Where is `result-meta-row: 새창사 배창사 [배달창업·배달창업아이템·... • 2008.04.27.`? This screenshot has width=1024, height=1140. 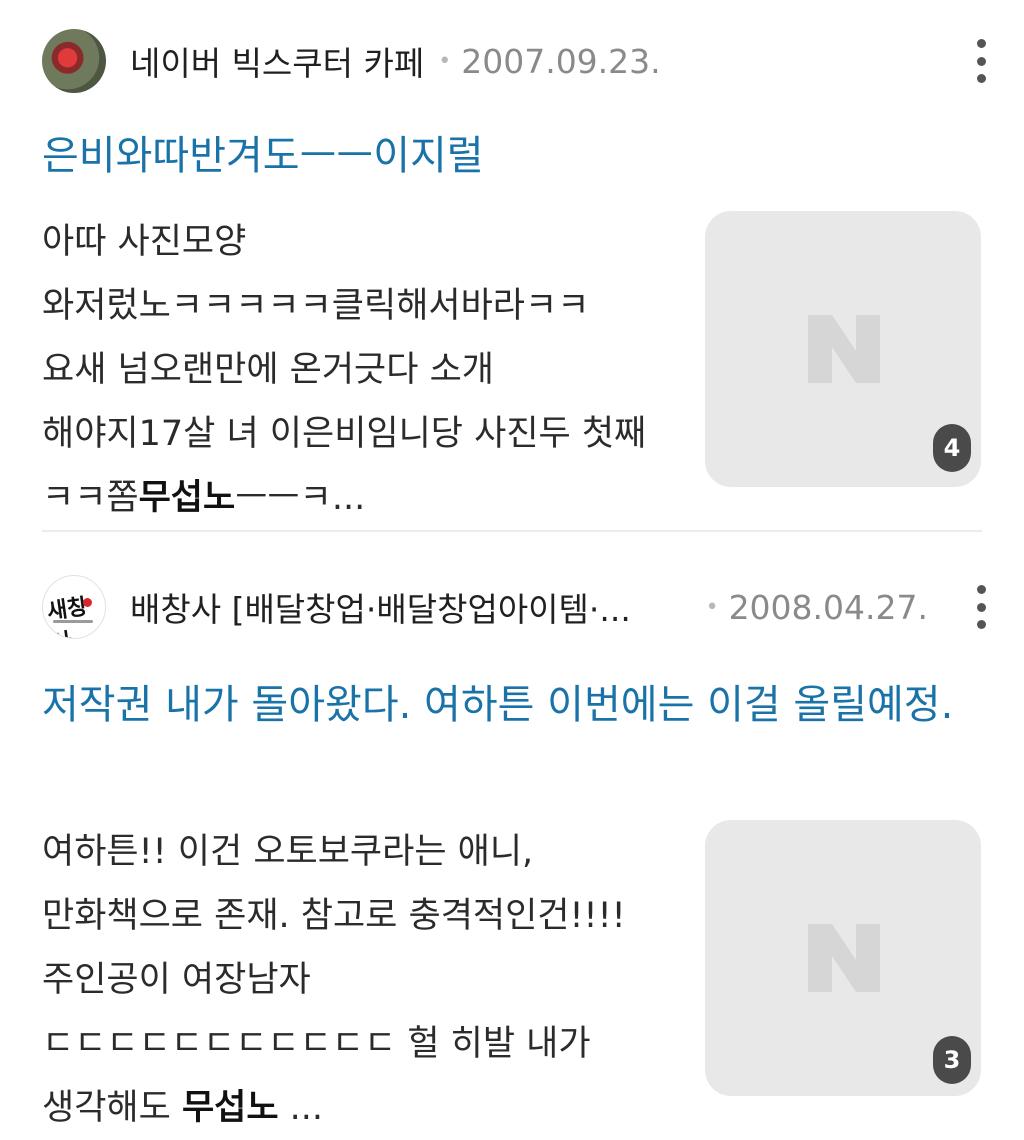 result-meta-row: 새창사 배창사 [배달창업·배달창업아이템·... • 2008.04.27. is located at coordinates (519, 607).